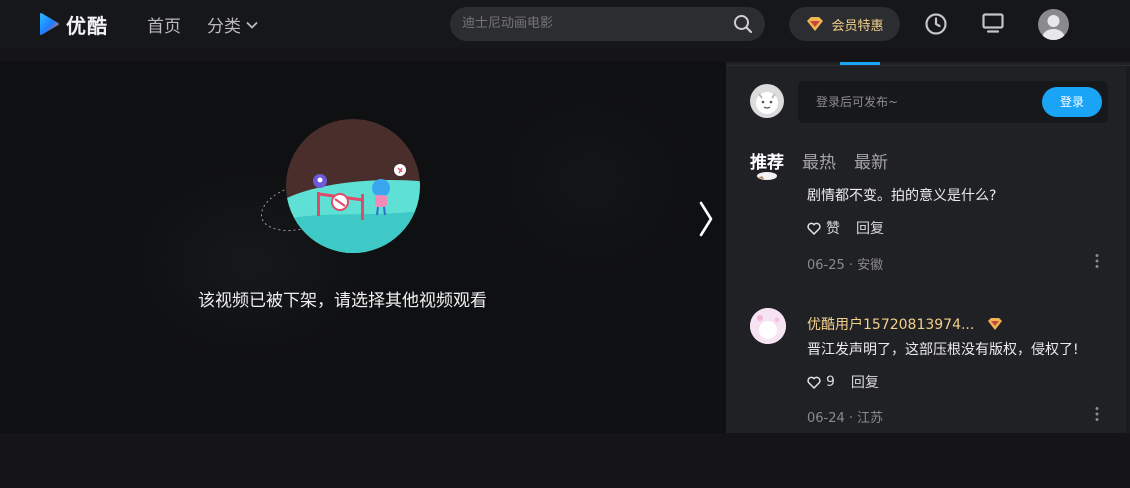 Image resolution: width=1130 pixels, height=488 pixels. Describe the element at coordinates (857, 26) in the screenshot. I see `vip-offer-label: 会员特惠` at that location.